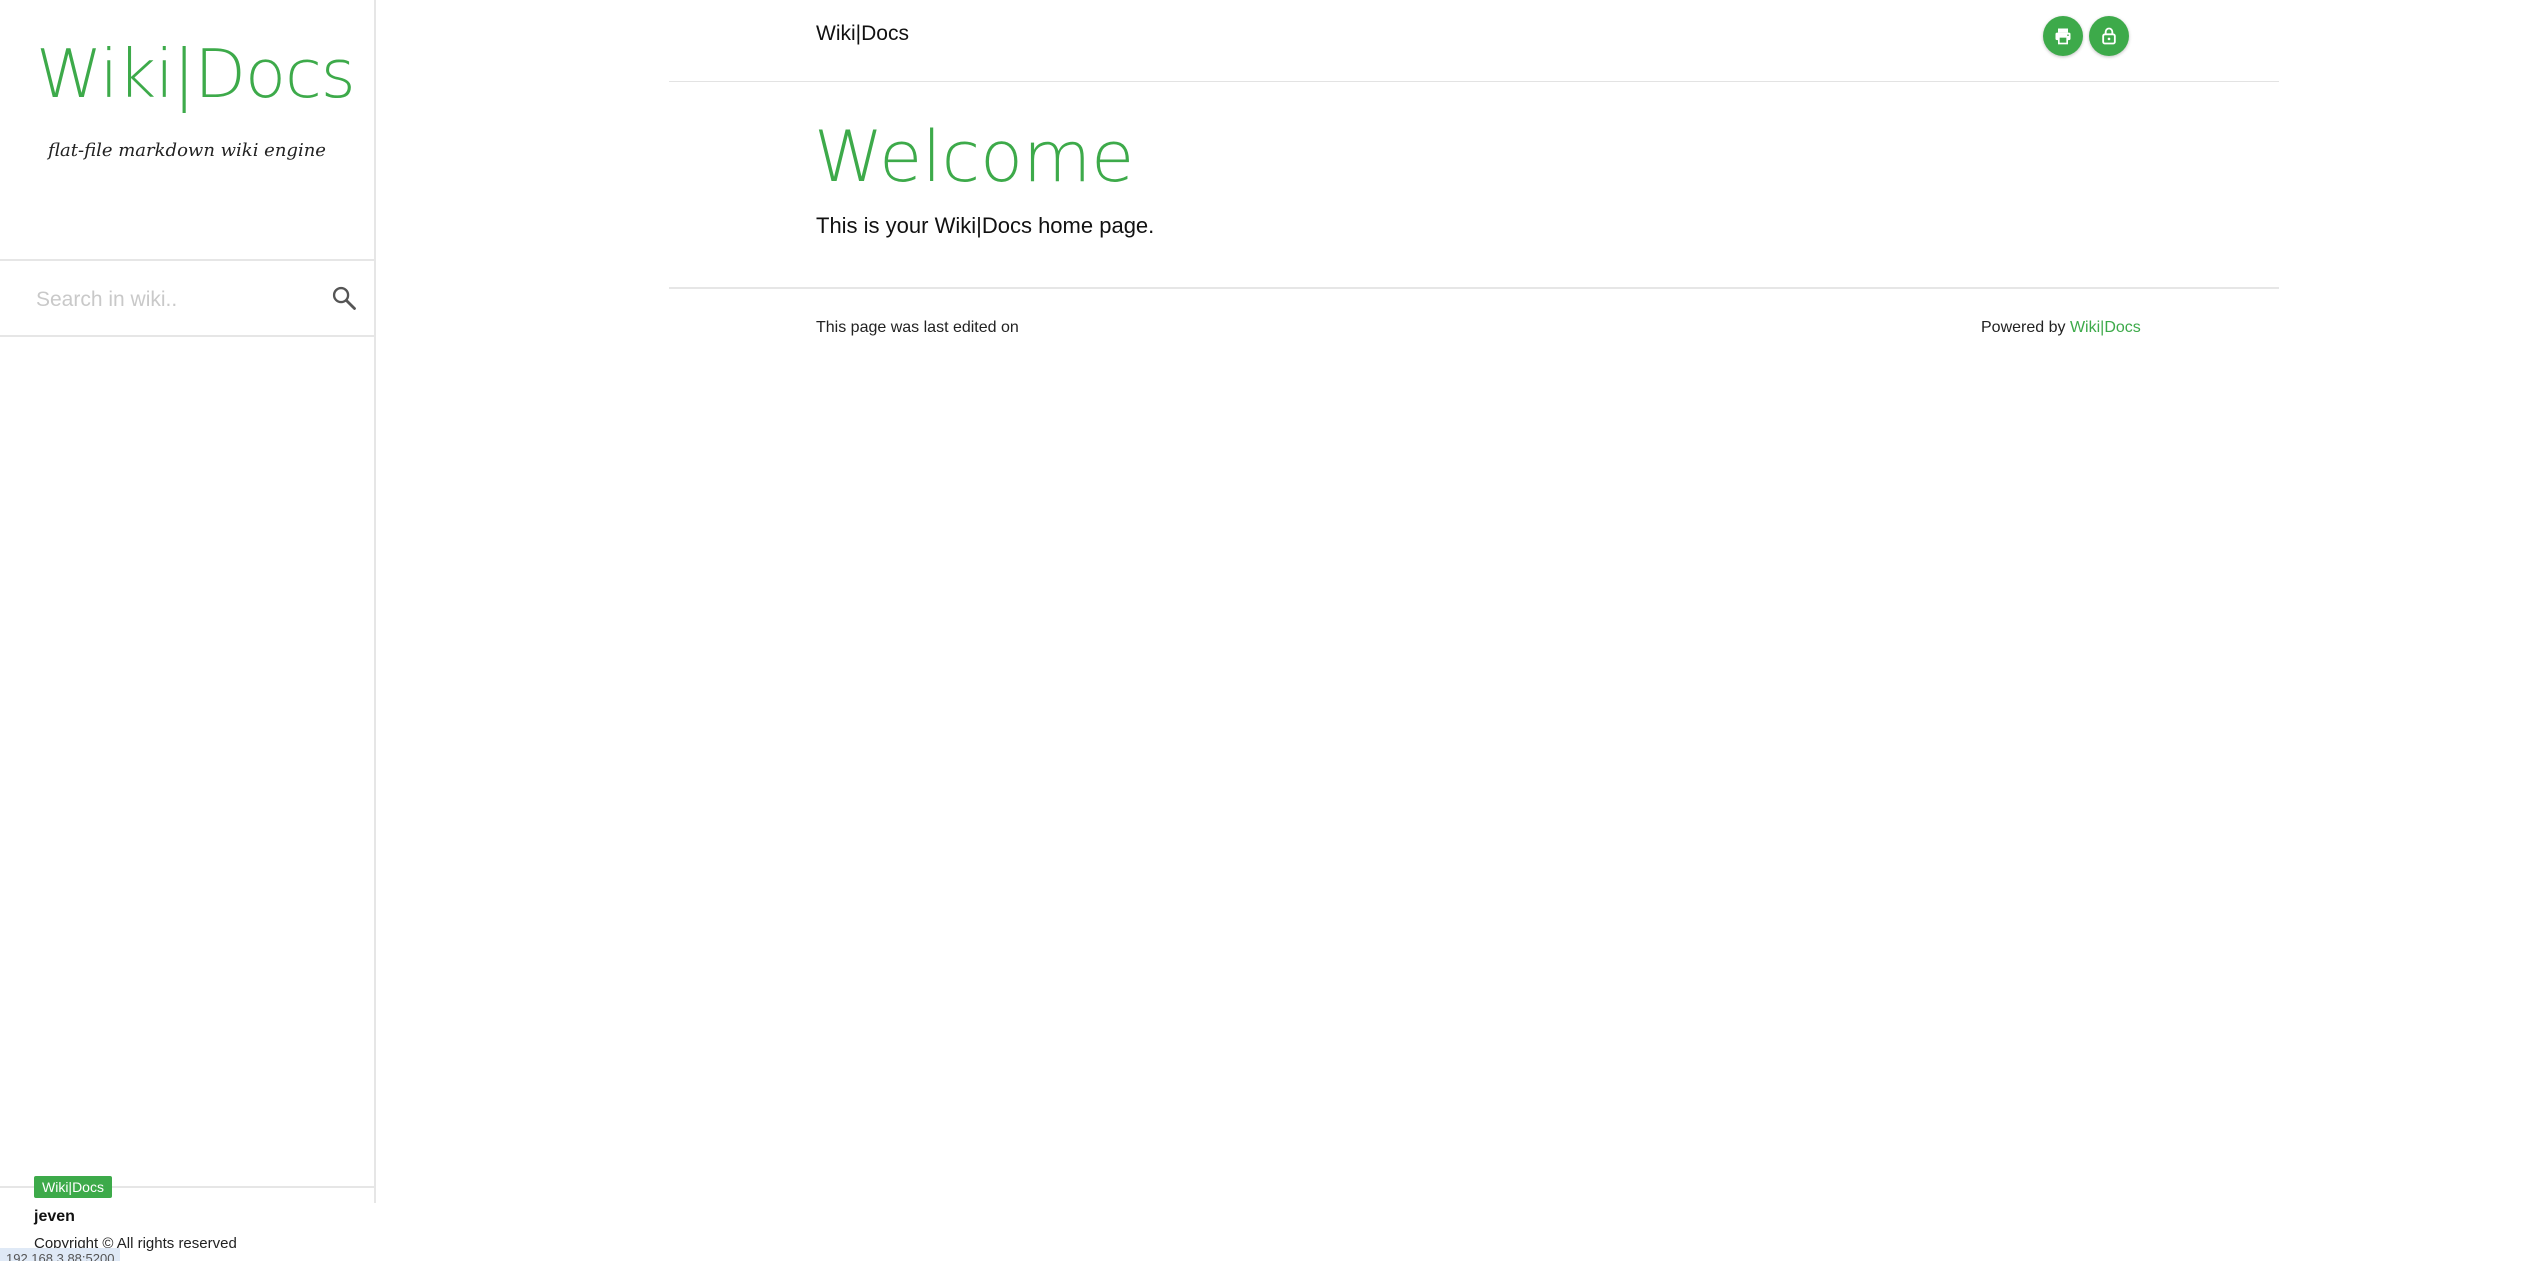 The width and height of the screenshot is (2544, 1261). What do you see at coordinates (176, 300) in the screenshot?
I see `search-input` at bounding box center [176, 300].